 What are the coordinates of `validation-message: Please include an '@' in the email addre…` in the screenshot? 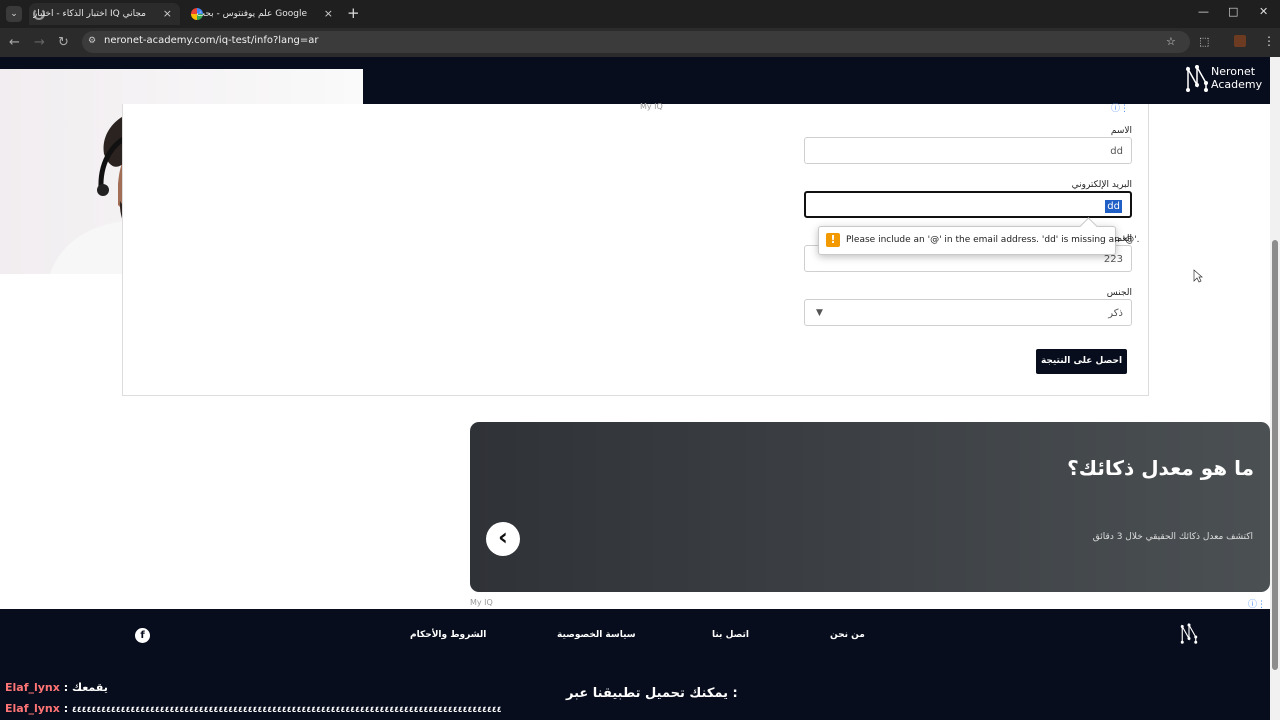 It's located at (993, 240).